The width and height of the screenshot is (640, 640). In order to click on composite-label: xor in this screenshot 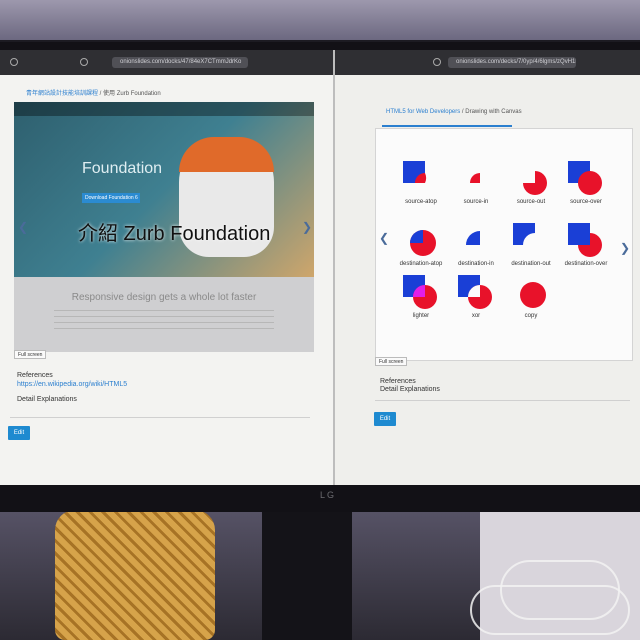, I will do `click(476, 316)`.